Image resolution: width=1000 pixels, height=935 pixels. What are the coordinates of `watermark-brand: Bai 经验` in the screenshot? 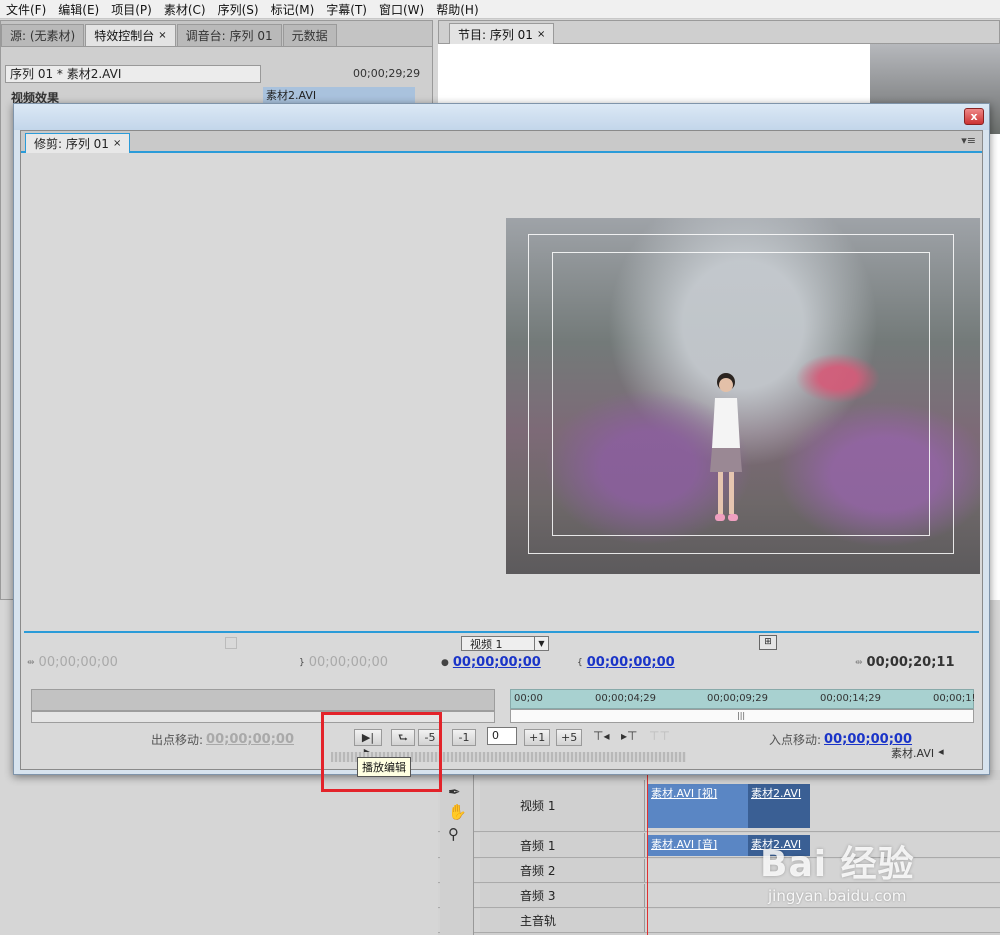 It's located at (837, 864).